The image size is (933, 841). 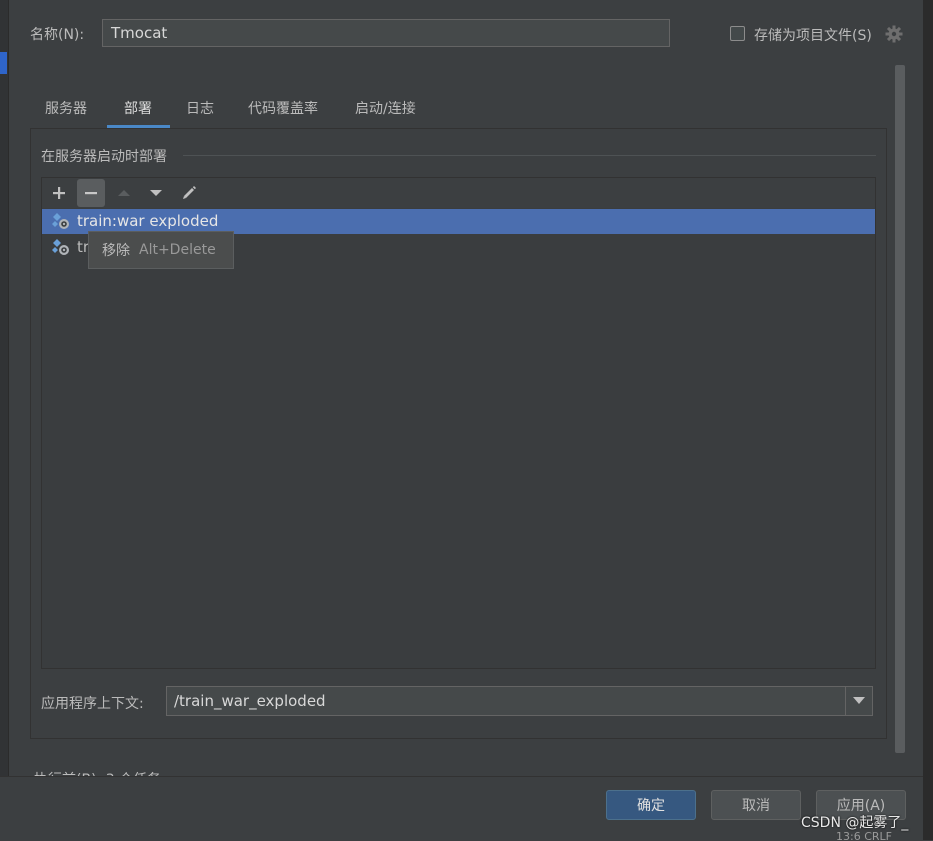 I want to click on plus-icon, so click(x=59, y=193).